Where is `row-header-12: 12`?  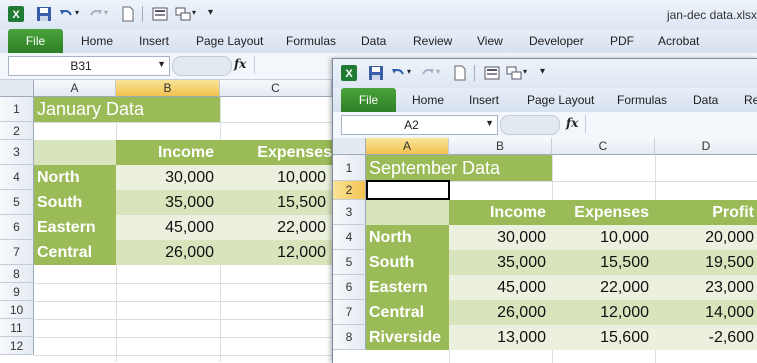 row-header-12: 12 is located at coordinates (17, 346).